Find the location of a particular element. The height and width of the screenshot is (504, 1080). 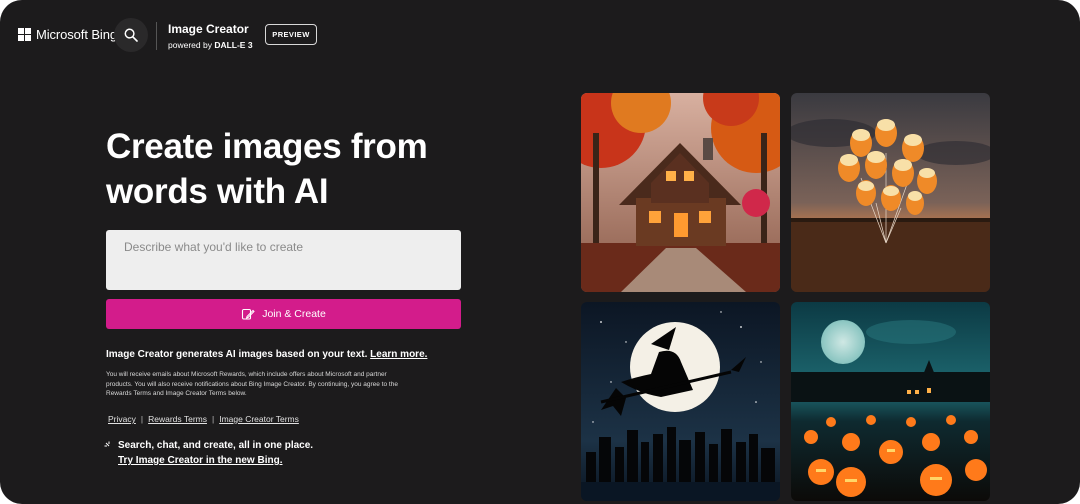

gallery-image-witch-moon is located at coordinates (680, 401).